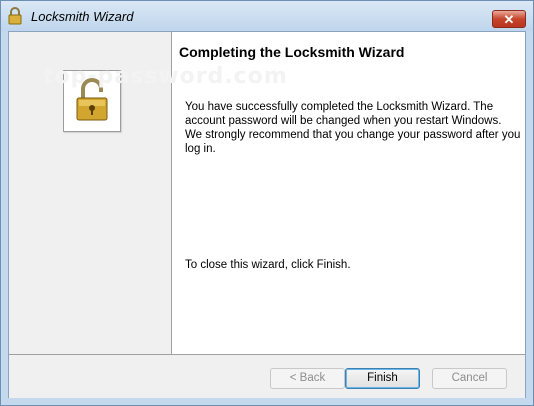  What do you see at coordinates (15, 16) in the screenshot?
I see `padlock-icon` at bounding box center [15, 16].